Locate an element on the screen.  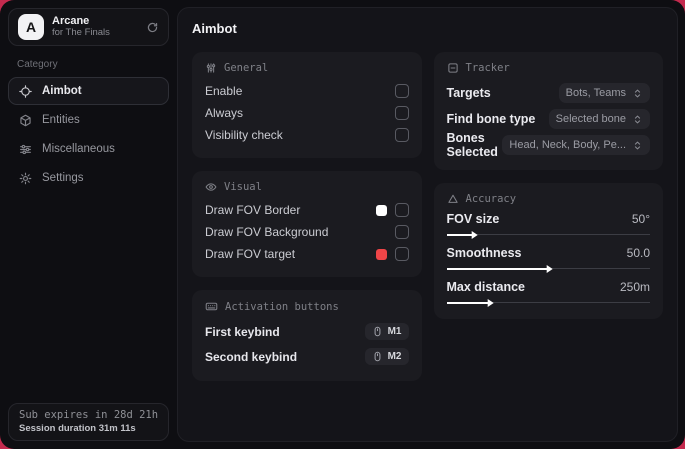
setting-row-targets: Targets Bots, Teams is located at coordinates (548, 93).